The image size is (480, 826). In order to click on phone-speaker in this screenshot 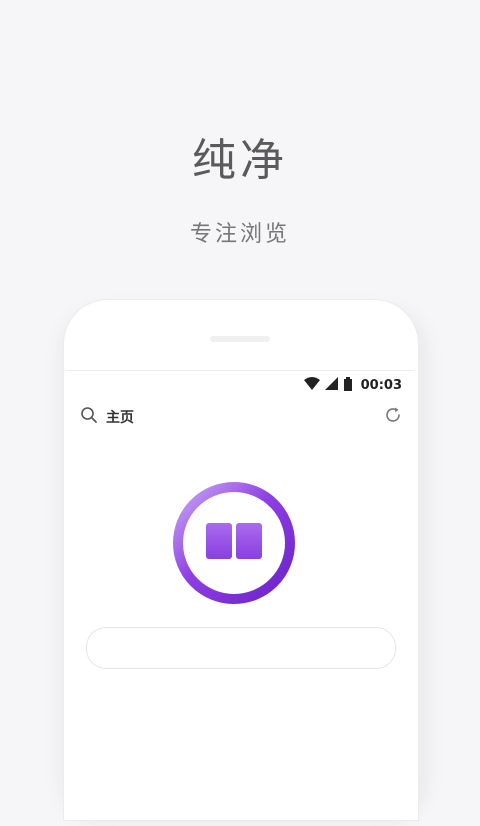, I will do `click(240, 339)`.